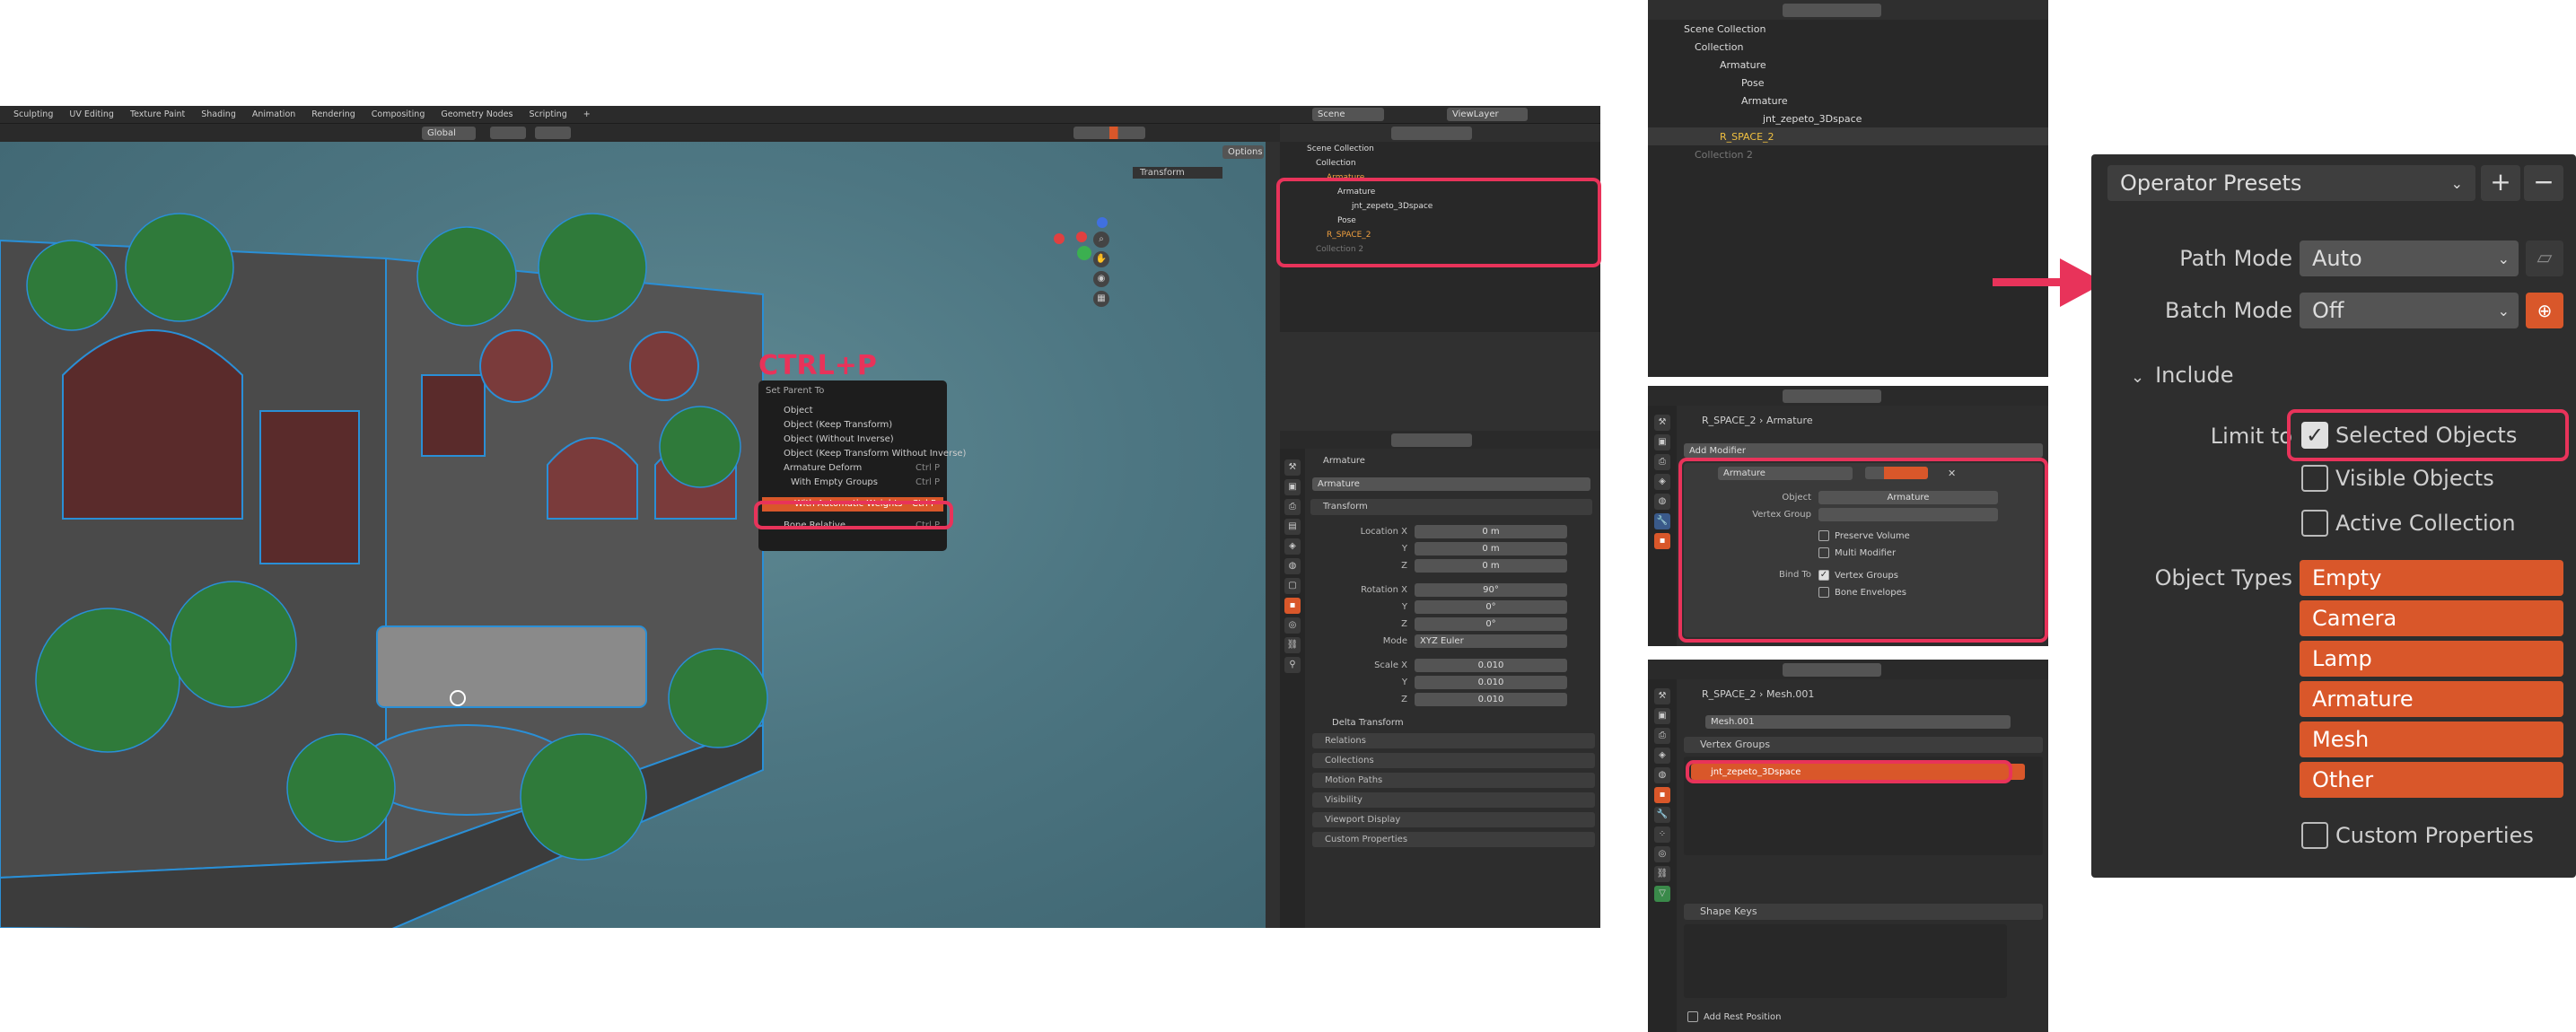 This screenshot has width=2576, height=1032. I want to click on mesh-data-tab-icon: ▽, so click(1662, 894).